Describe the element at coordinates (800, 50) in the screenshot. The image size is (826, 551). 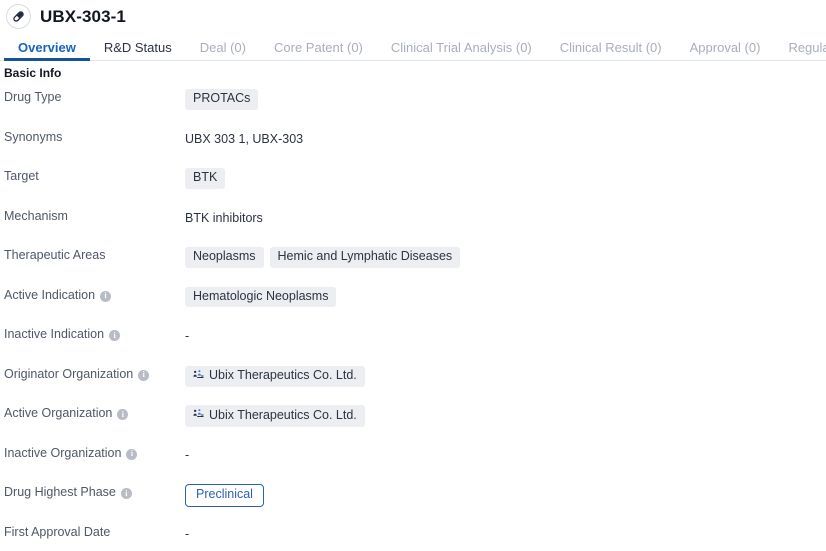
I see `tab-regulation: Regulation (0)` at that location.